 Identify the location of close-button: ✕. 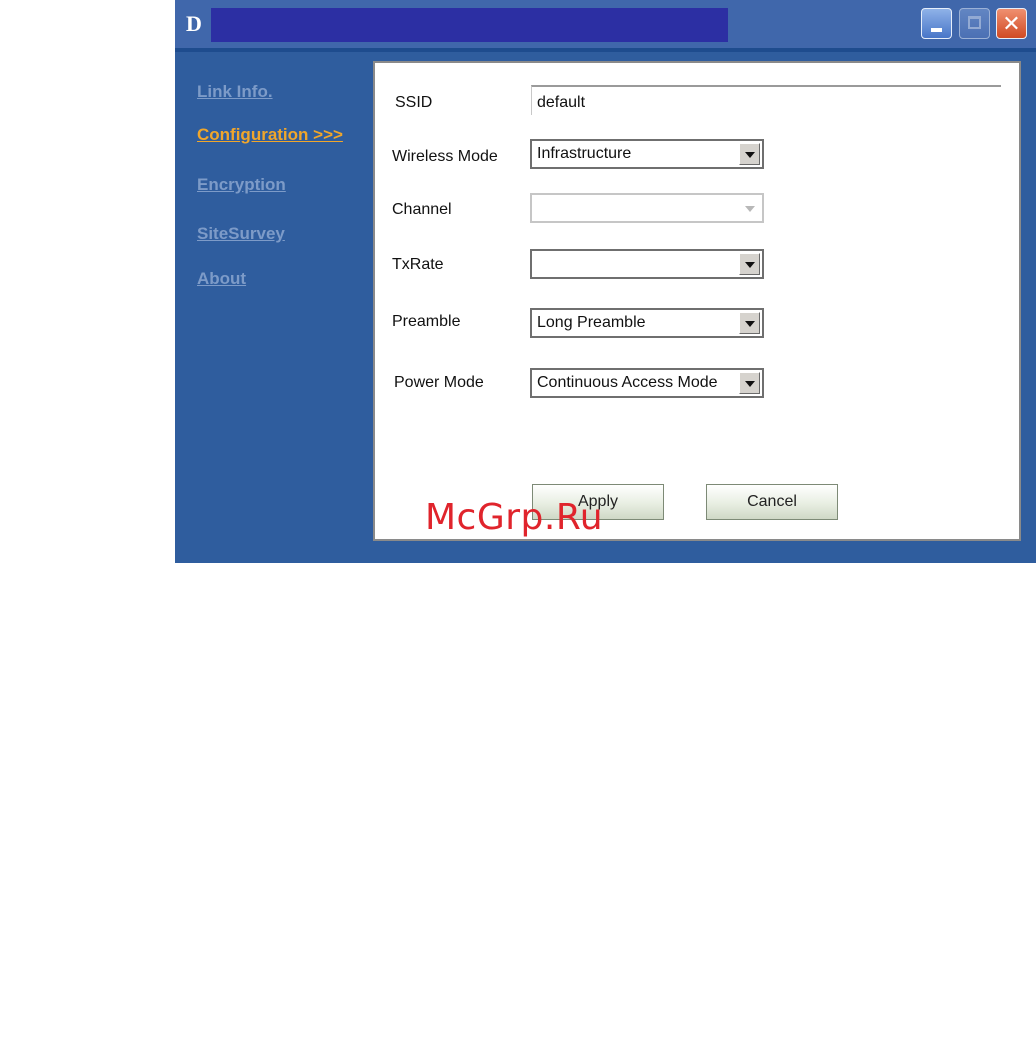
(1011, 23).